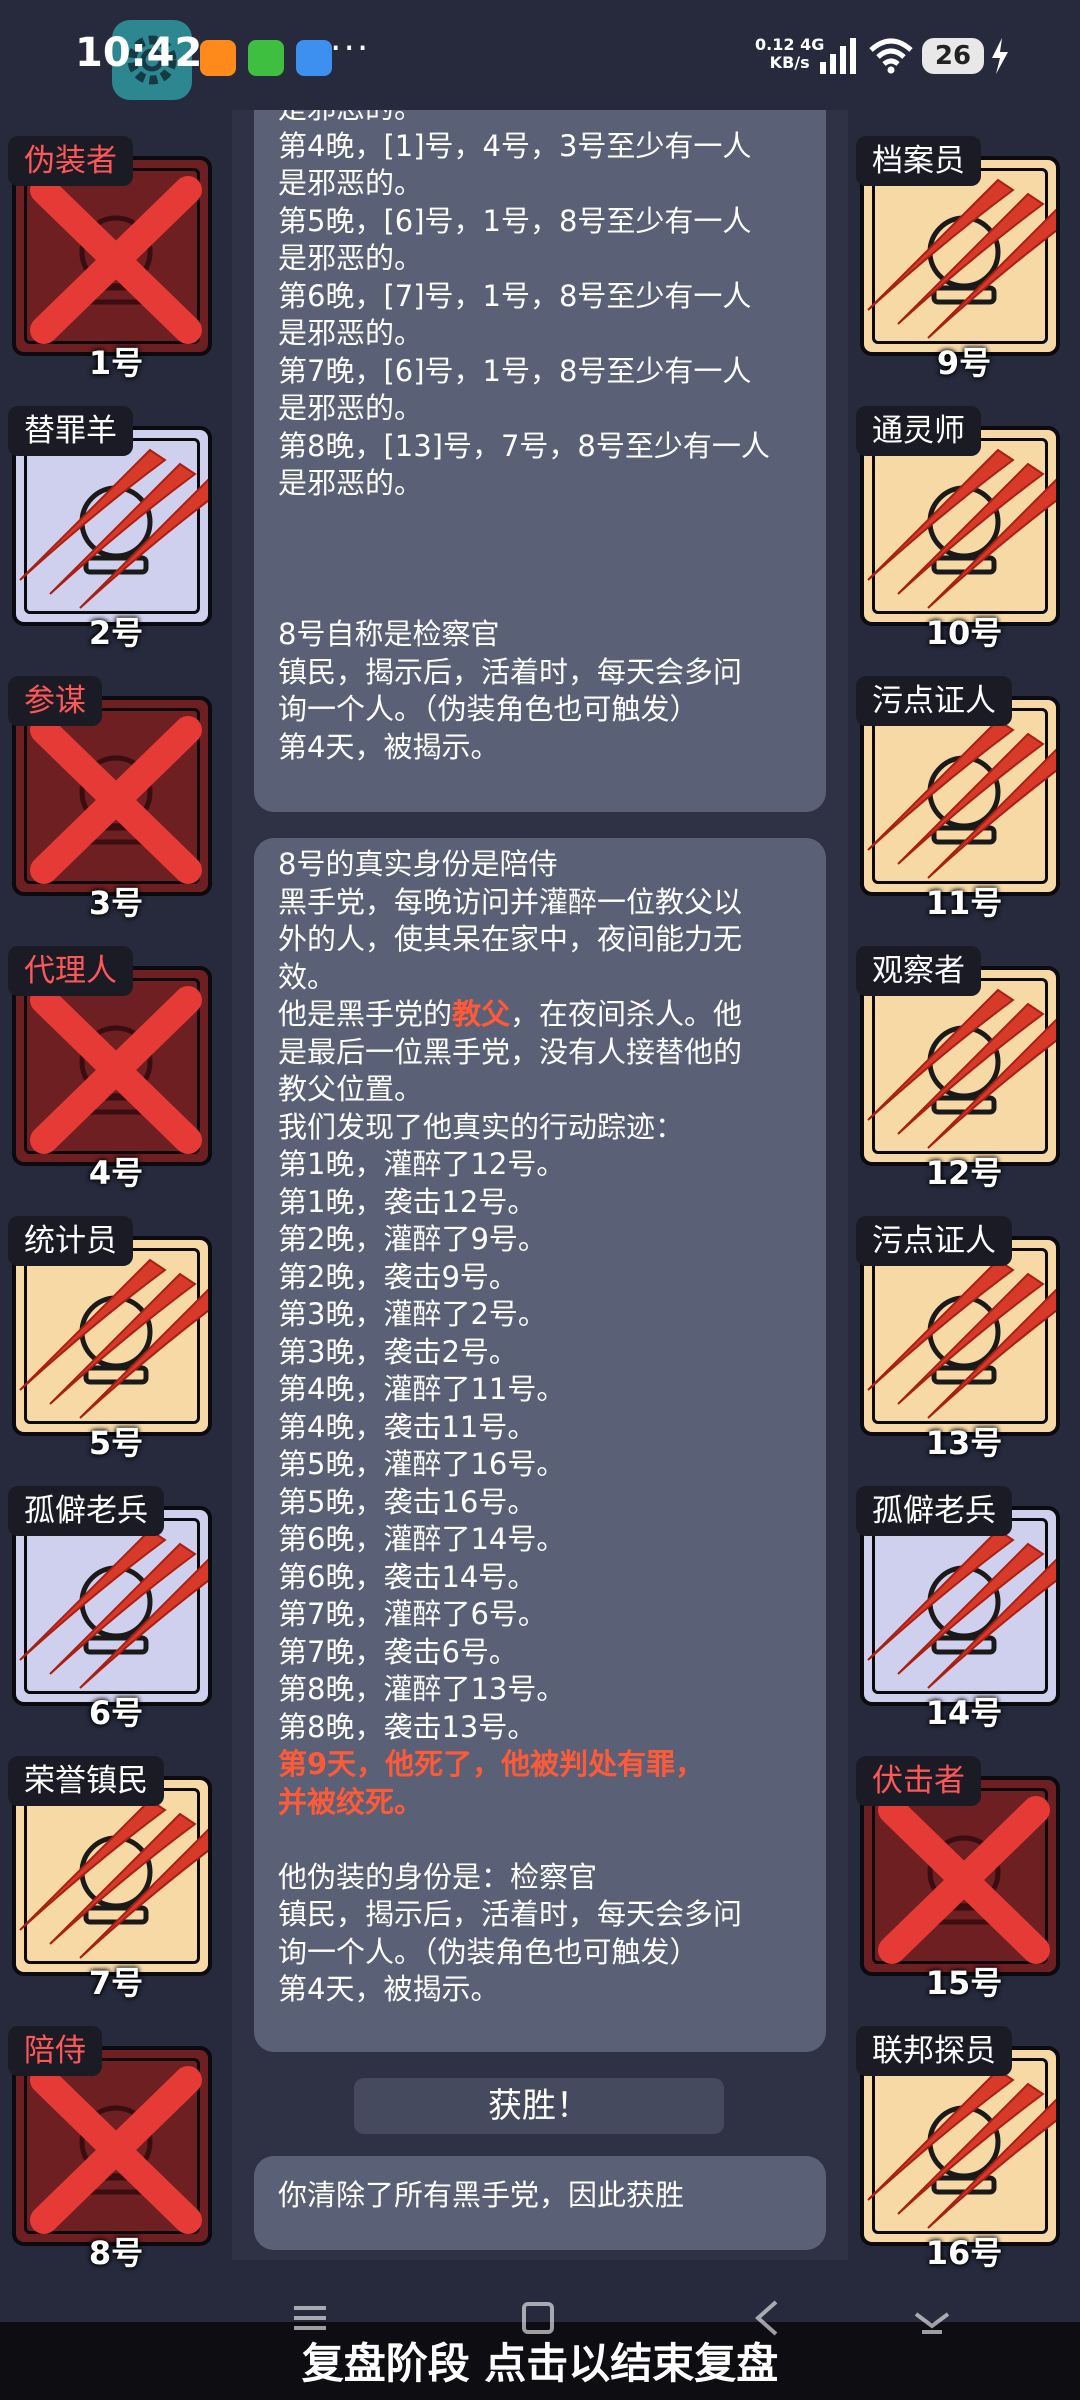  I want to click on player-seat: 参谋 3号, so click(114, 799).